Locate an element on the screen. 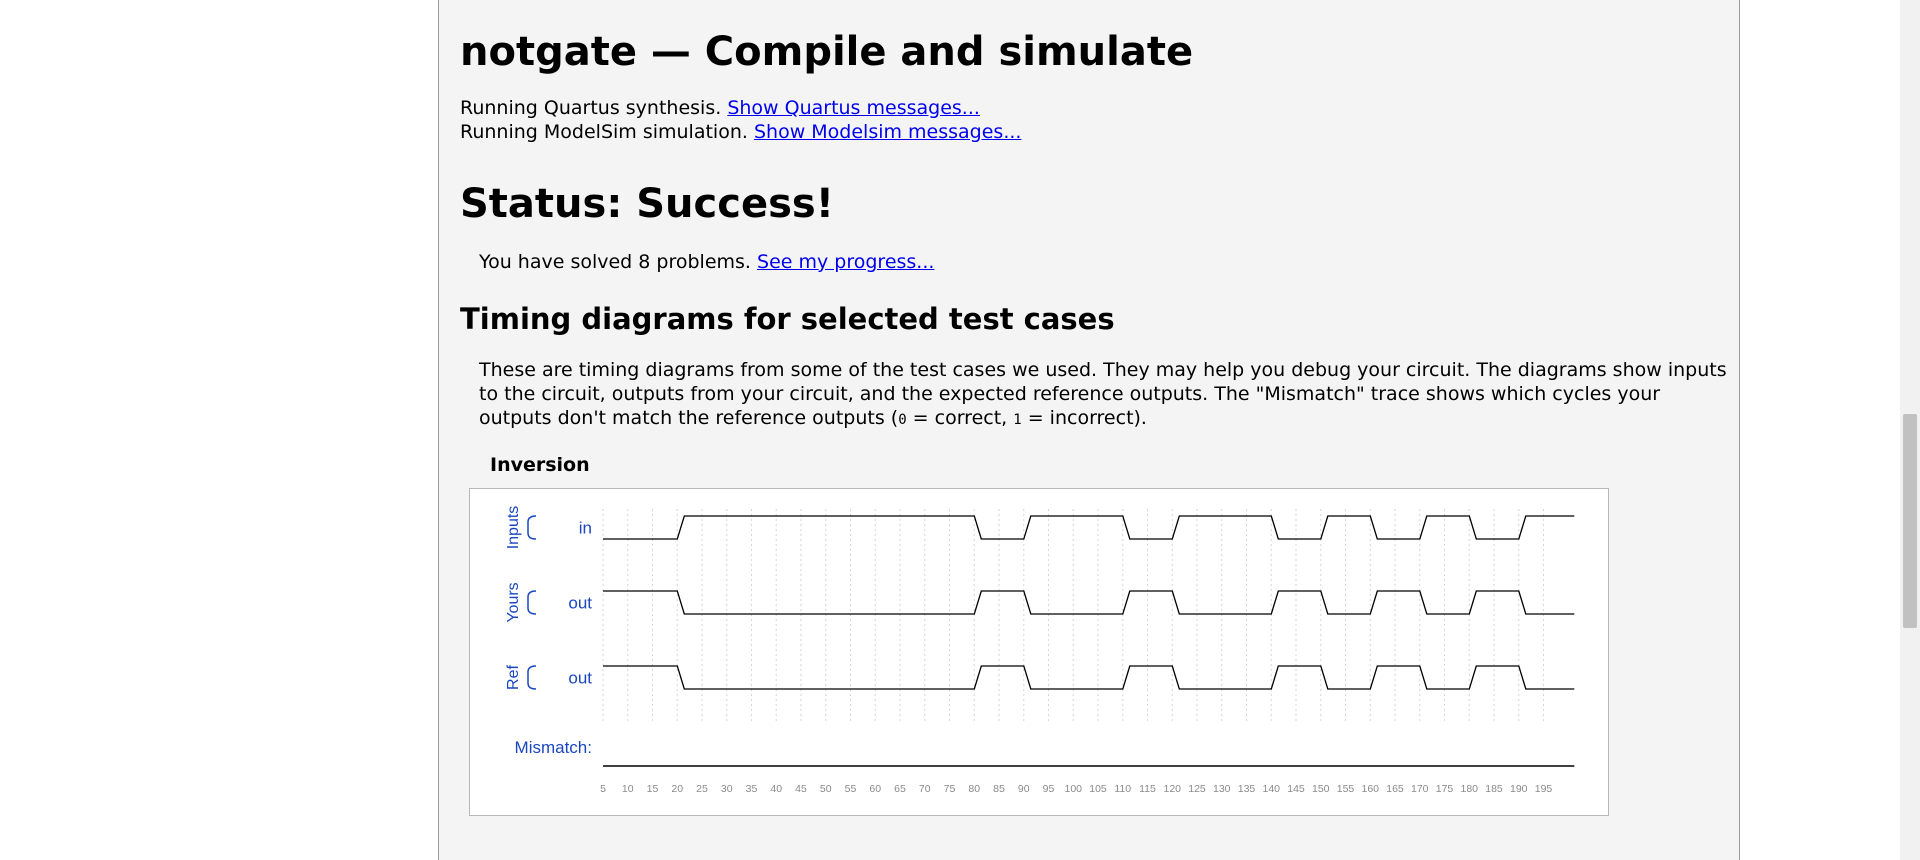 This screenshot has width=1920, height=860. trace-inputs-in is located at coordinates (1089, 527).